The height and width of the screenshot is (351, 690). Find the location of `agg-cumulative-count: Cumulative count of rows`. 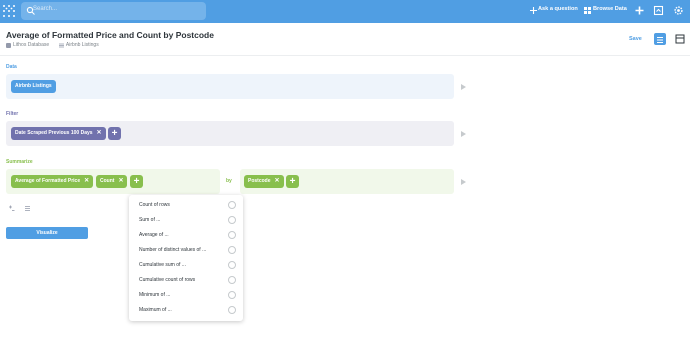

agg-cumulative-count: Cumulative count of rows is located at coordinates (189, 281).